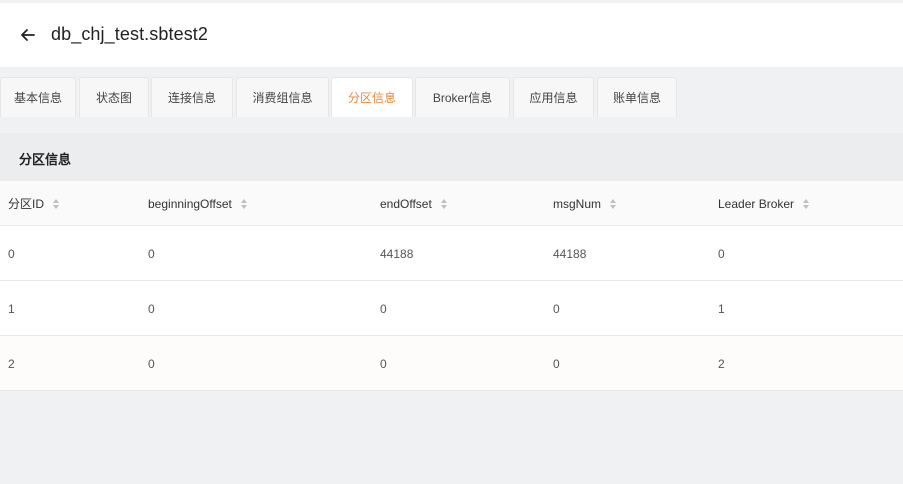 This screenshot has width=903, height=484. What do you see at coordinates (198, 203) in the screenshot?
I see `column-header-beginning-offset: beginningOffset` at bounding box center [198, 203].